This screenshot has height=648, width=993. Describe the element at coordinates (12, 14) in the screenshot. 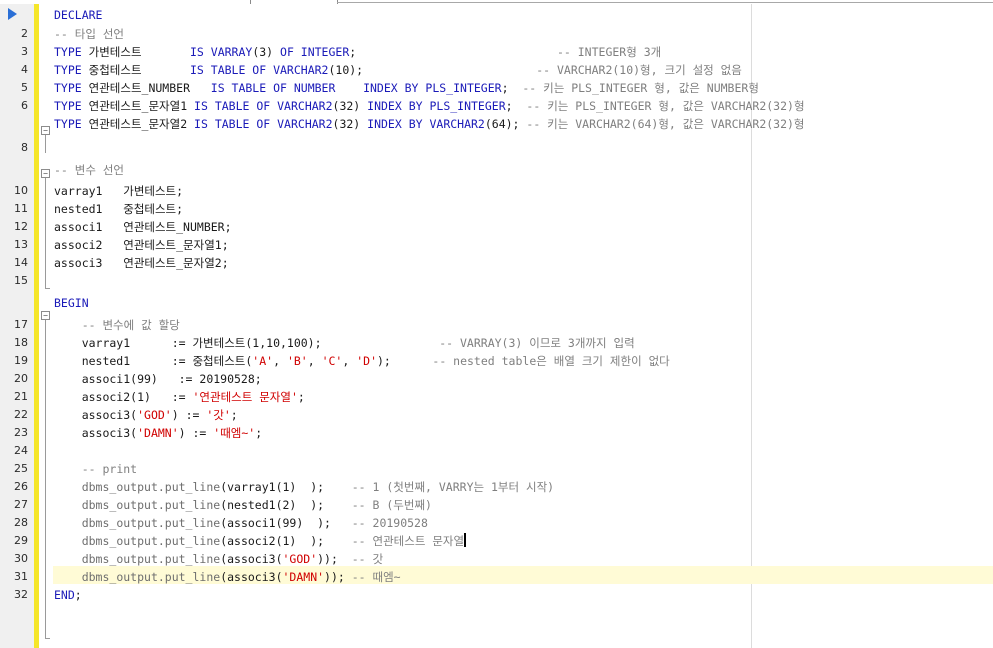

I see `play-triangle-icon` at that location.